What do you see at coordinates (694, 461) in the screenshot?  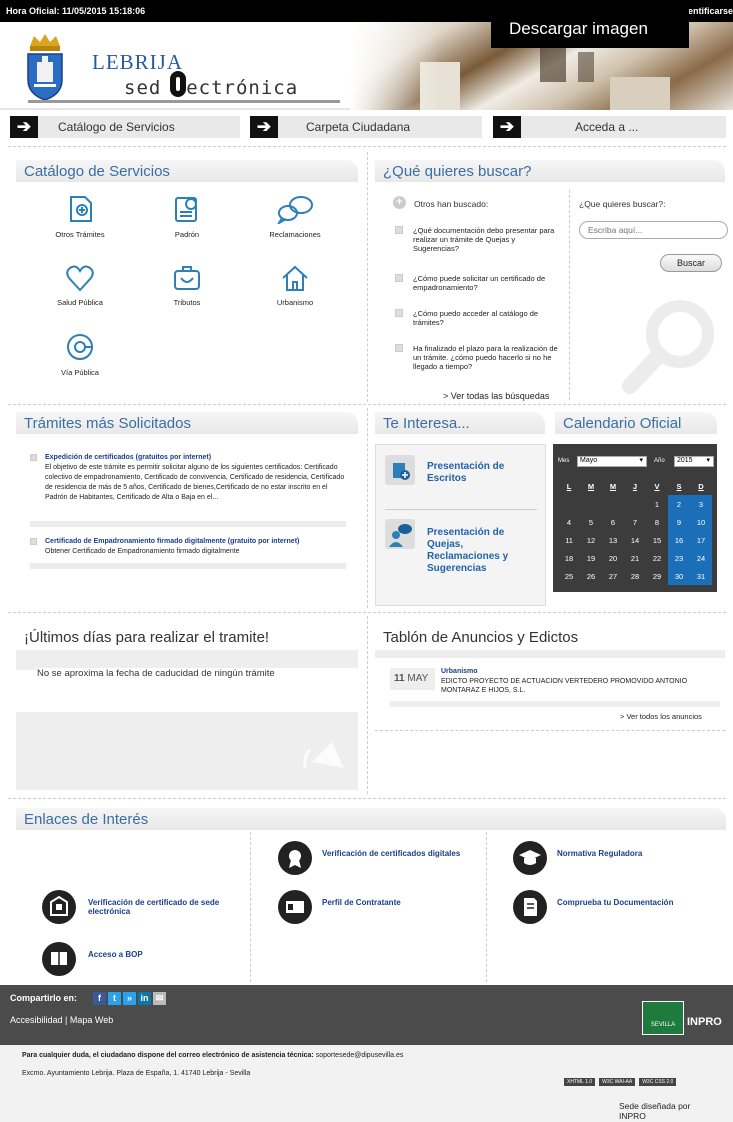 I see `year-select: 2015 ▾` at bounding box center [694, 461].